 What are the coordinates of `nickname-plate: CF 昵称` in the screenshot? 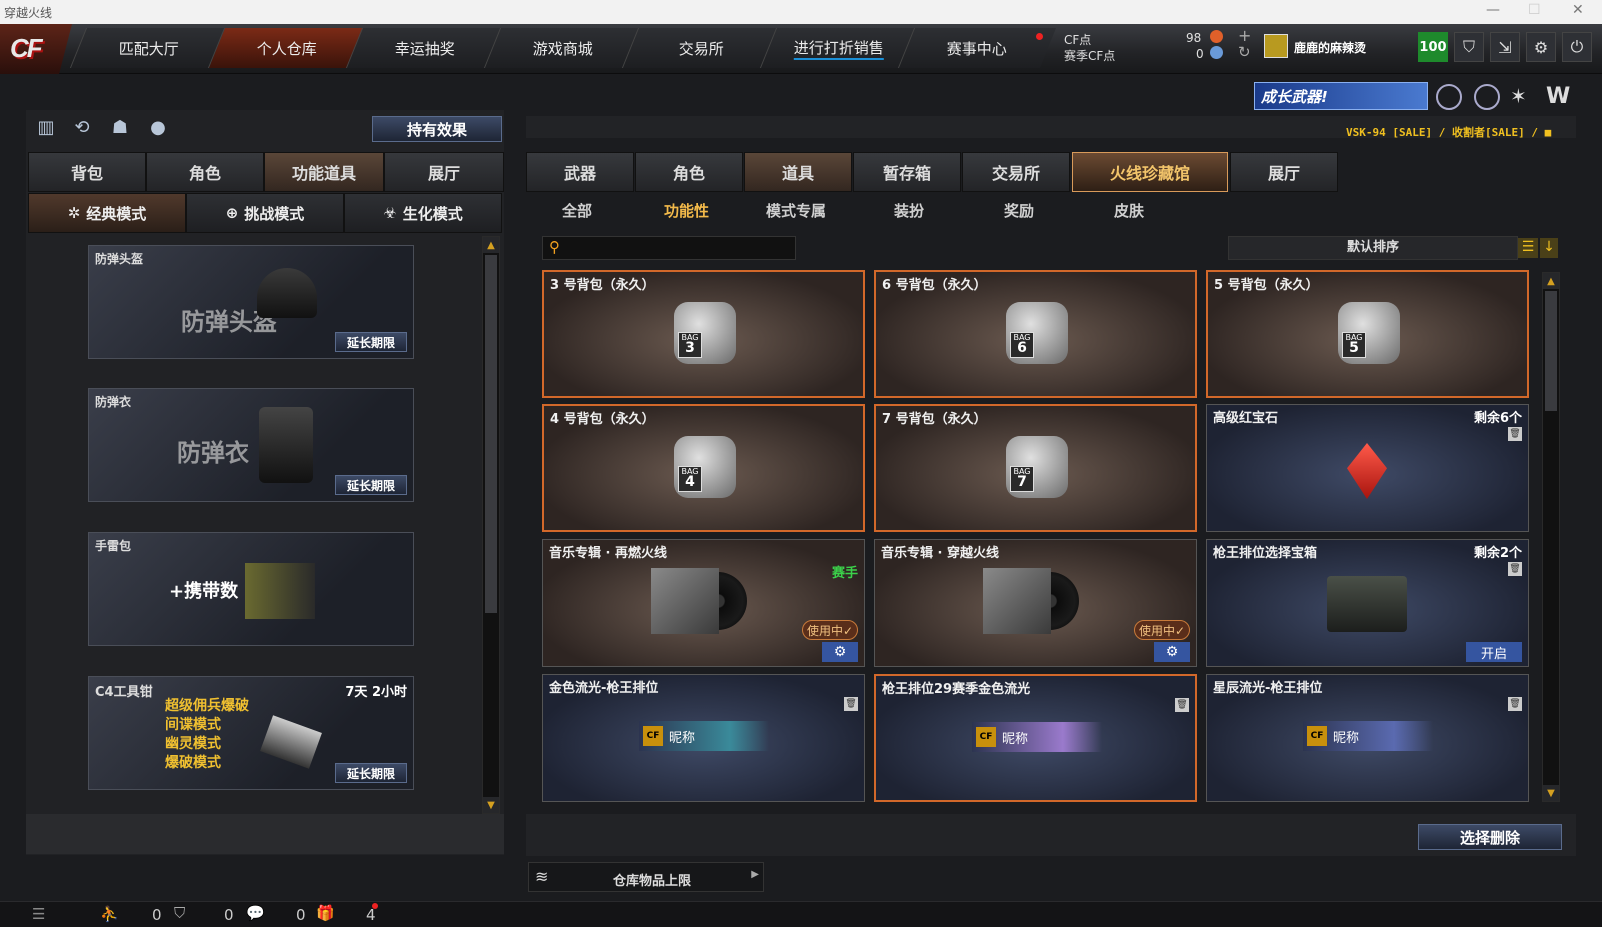 It's located at (1037, 737).